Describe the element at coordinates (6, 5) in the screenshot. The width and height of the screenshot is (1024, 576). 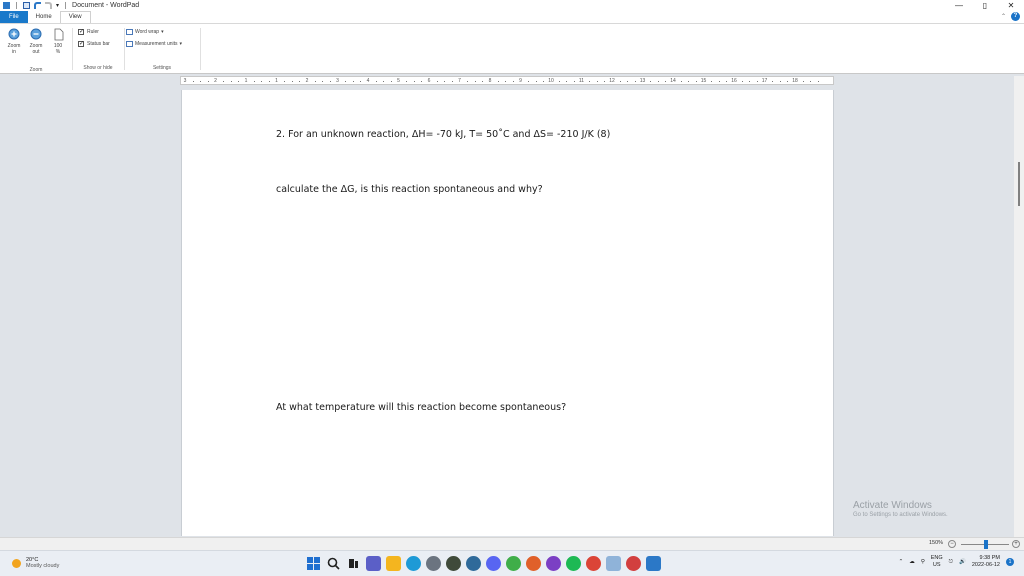
I see `wordpad-app-icon` at that location.